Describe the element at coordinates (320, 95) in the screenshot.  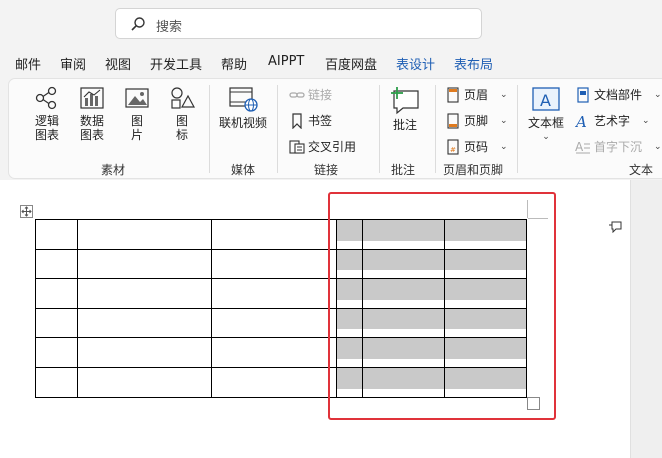
I see `link-label: 链接` at that location.